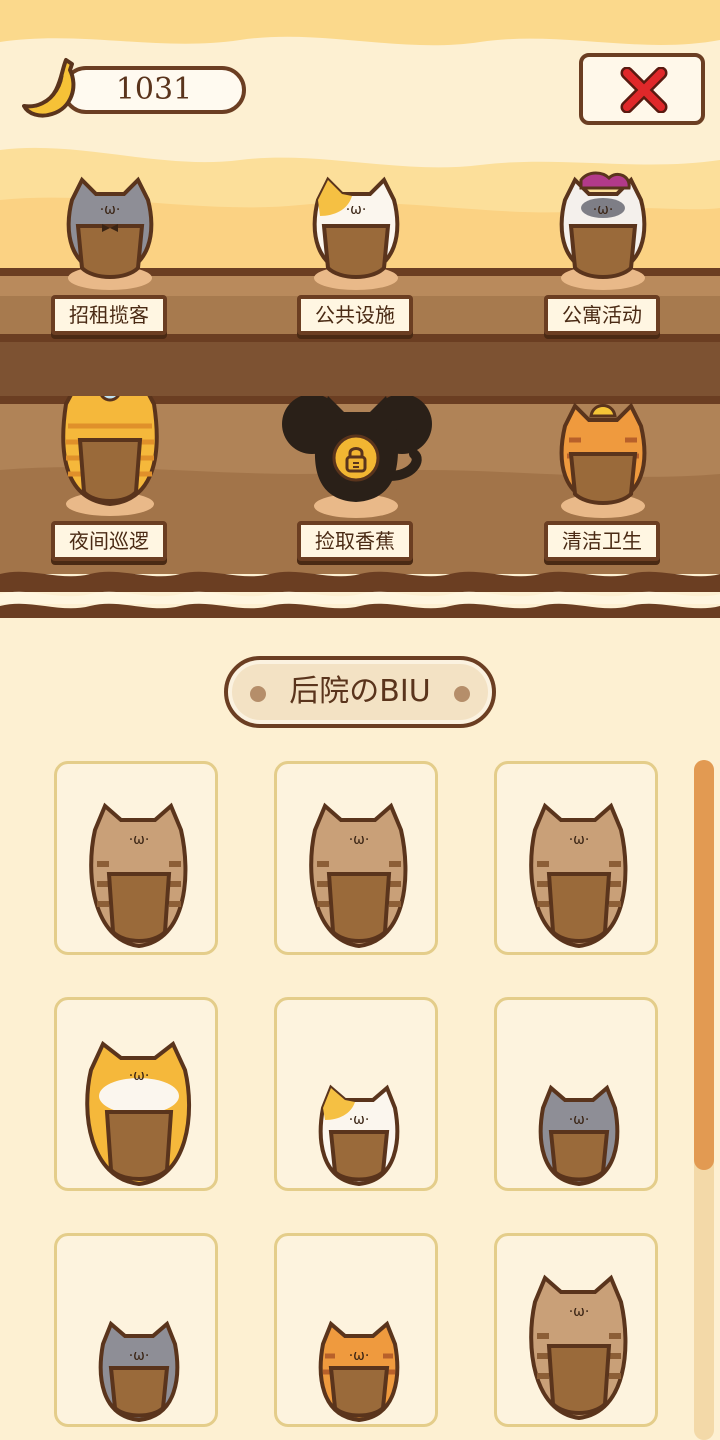  I want to click on role-slot: ·ω· 公共设施, so click(357, 270).